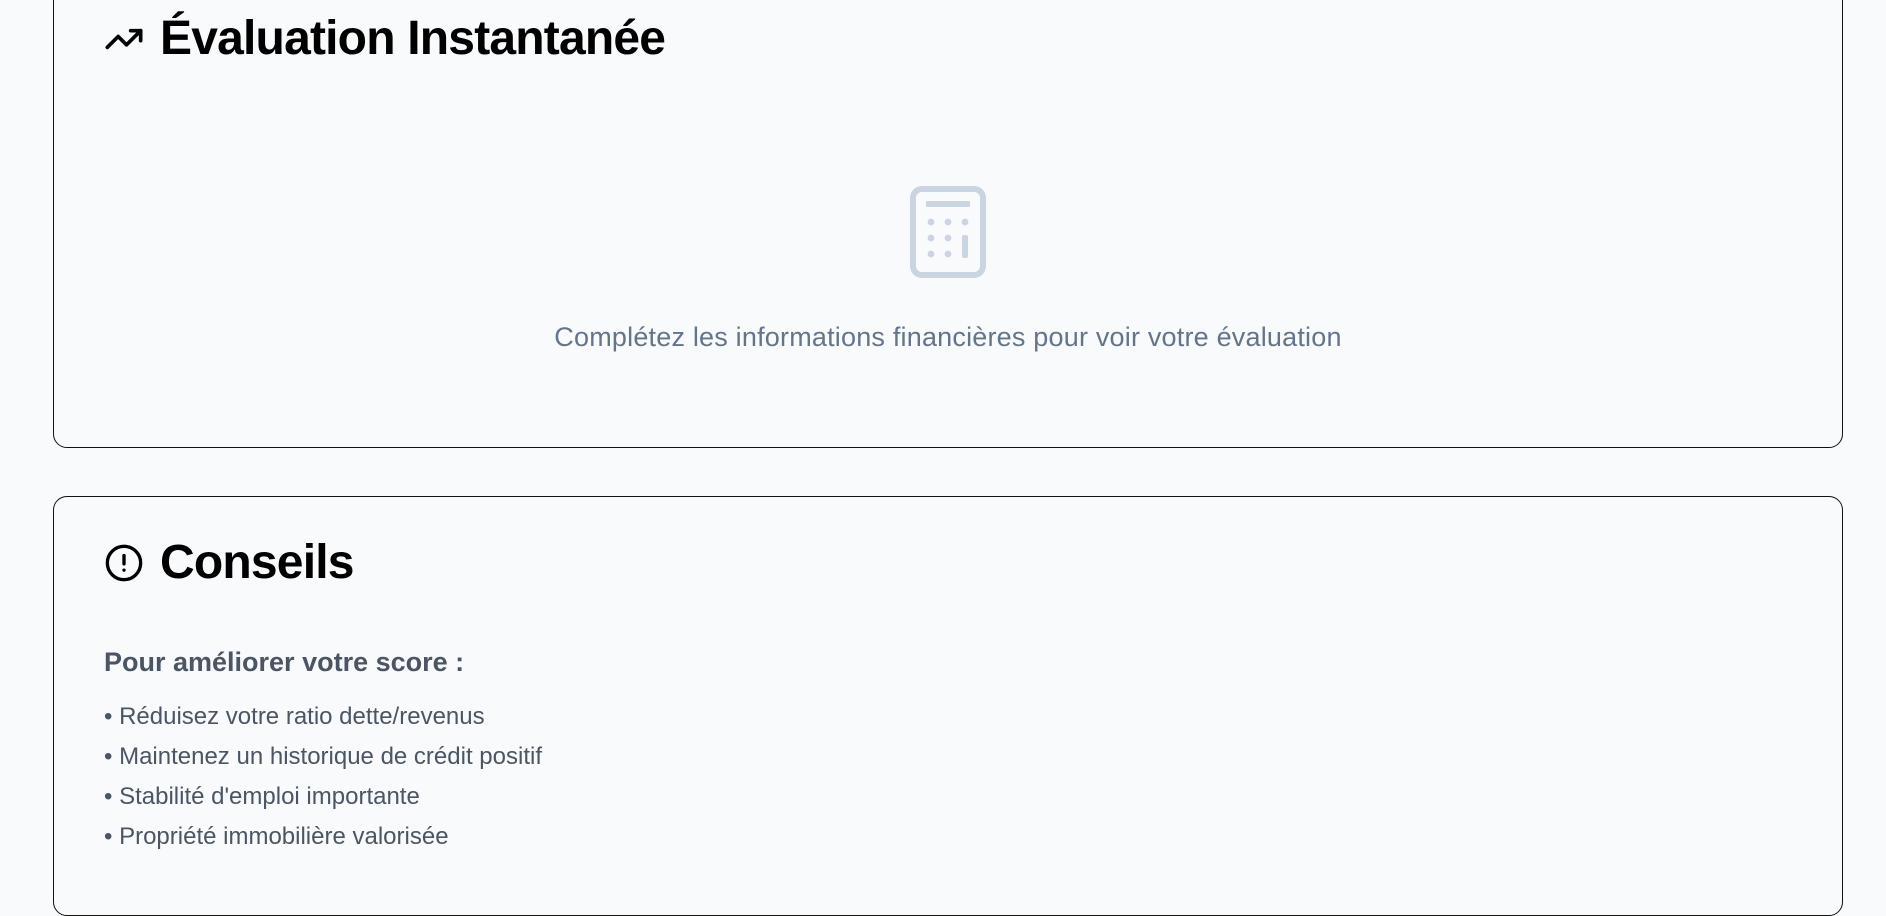 This screenshot has width=1886, height=916. What do you see at coordinates (323, 797) in the screenshot?
I see `tip-item: Stabilité d'emploi importante` at bounding box center [323, 797].